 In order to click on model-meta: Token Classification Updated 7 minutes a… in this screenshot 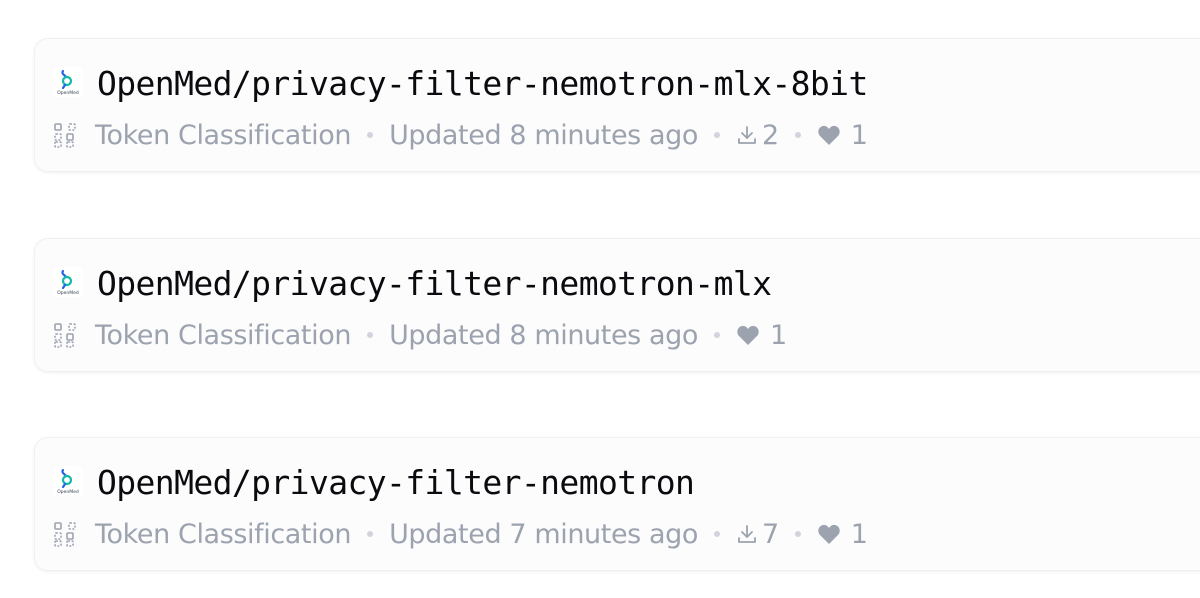, I will do `click(460, 534)`.